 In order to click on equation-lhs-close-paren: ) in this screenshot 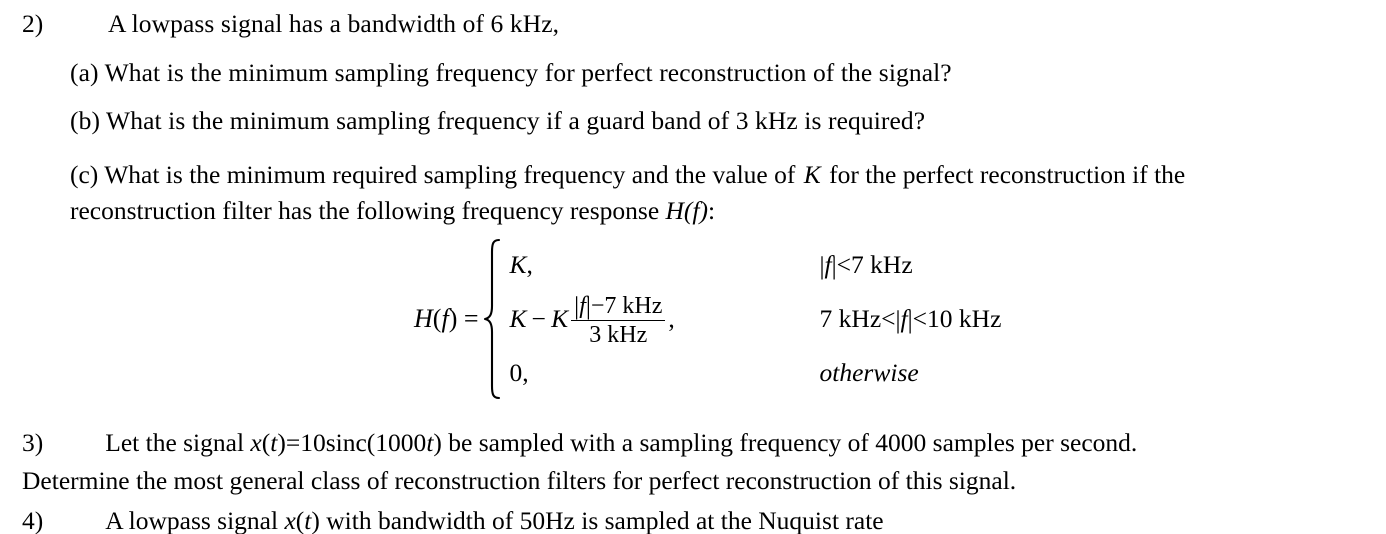, I will do `click(453, 318)`.